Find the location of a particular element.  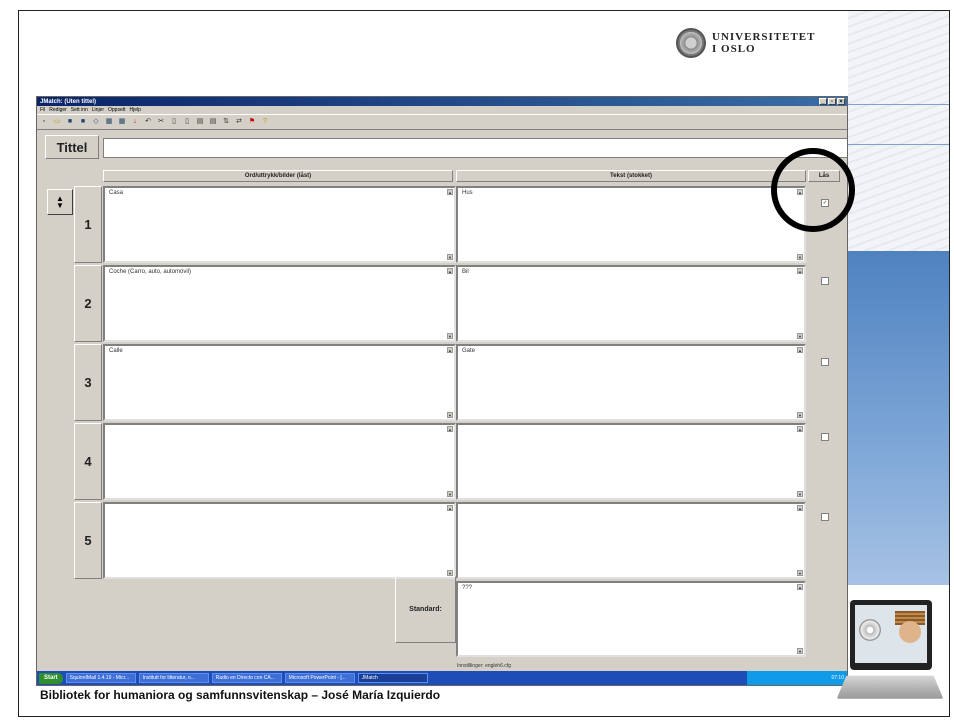

window-titlebar: JMatch: (Uten tittel) _ ▫ × is located at coordinates (442, 101).